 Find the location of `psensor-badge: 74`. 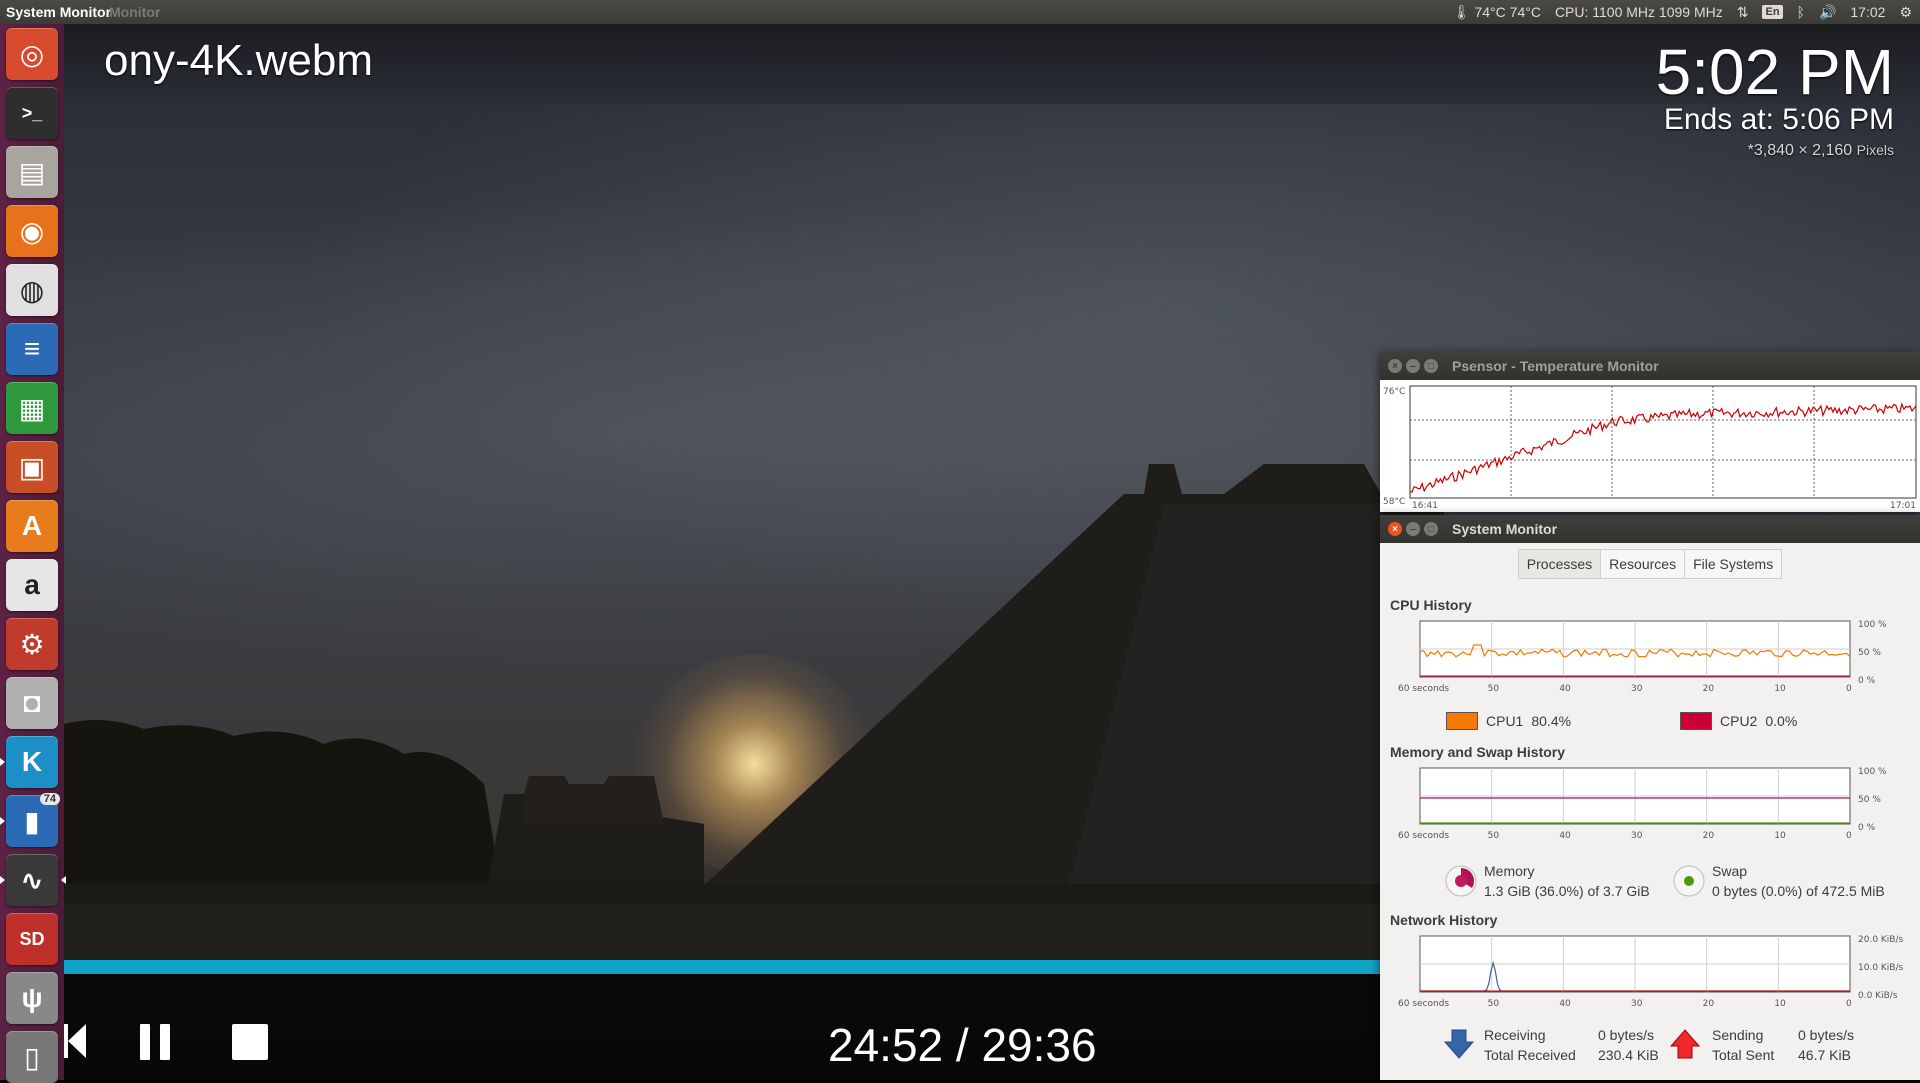

psensor-badge: 74 is located at coordinates (49, 799).